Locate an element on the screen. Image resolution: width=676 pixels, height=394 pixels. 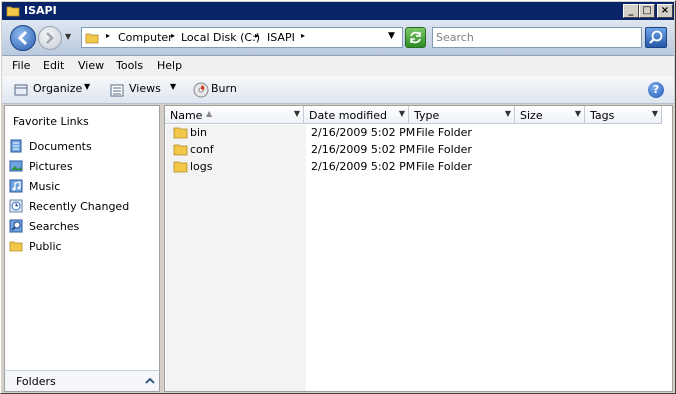
music-icon is located at coordinates (16, 186).